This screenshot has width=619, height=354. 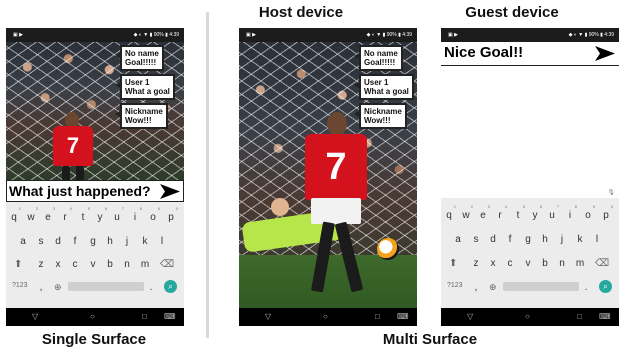 I want to click on bubble-author: Nickname, so click(x=383, y=111).